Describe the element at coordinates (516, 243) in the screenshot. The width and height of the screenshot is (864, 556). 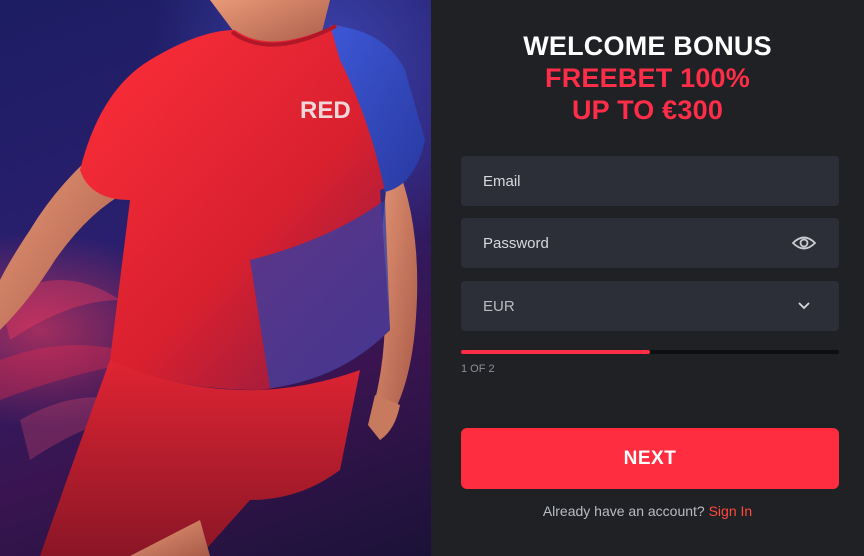
I see `password-placeholder: Password` at that location.